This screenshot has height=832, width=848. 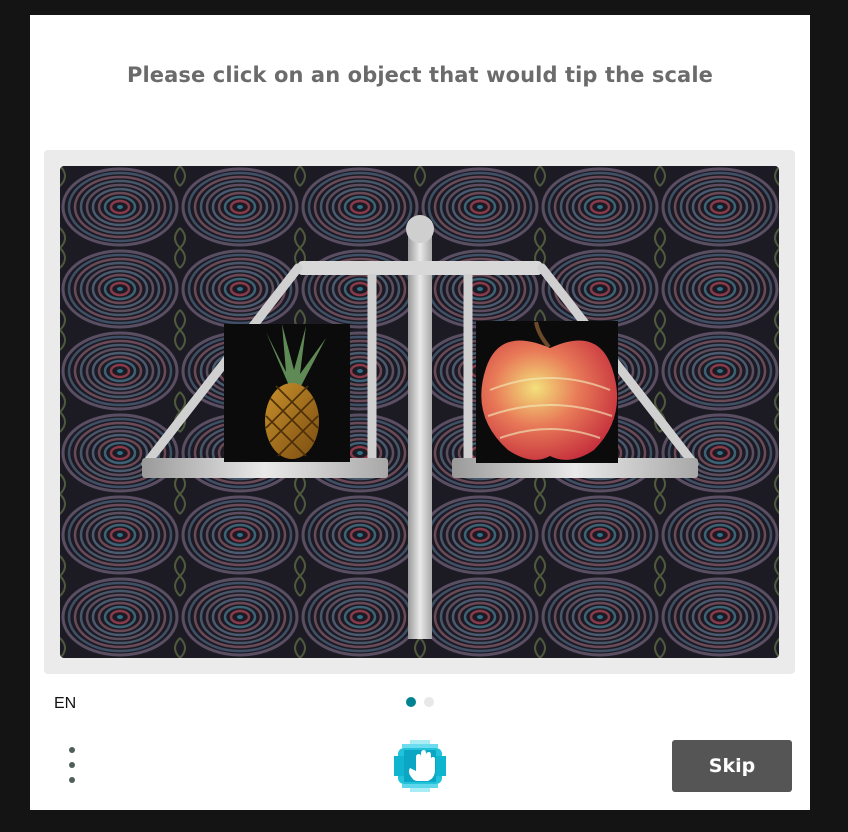 What do you see at coordinates (732, 766) in the screenshot?
I see `skip-button: Skip` at bounding box center [732, 766].